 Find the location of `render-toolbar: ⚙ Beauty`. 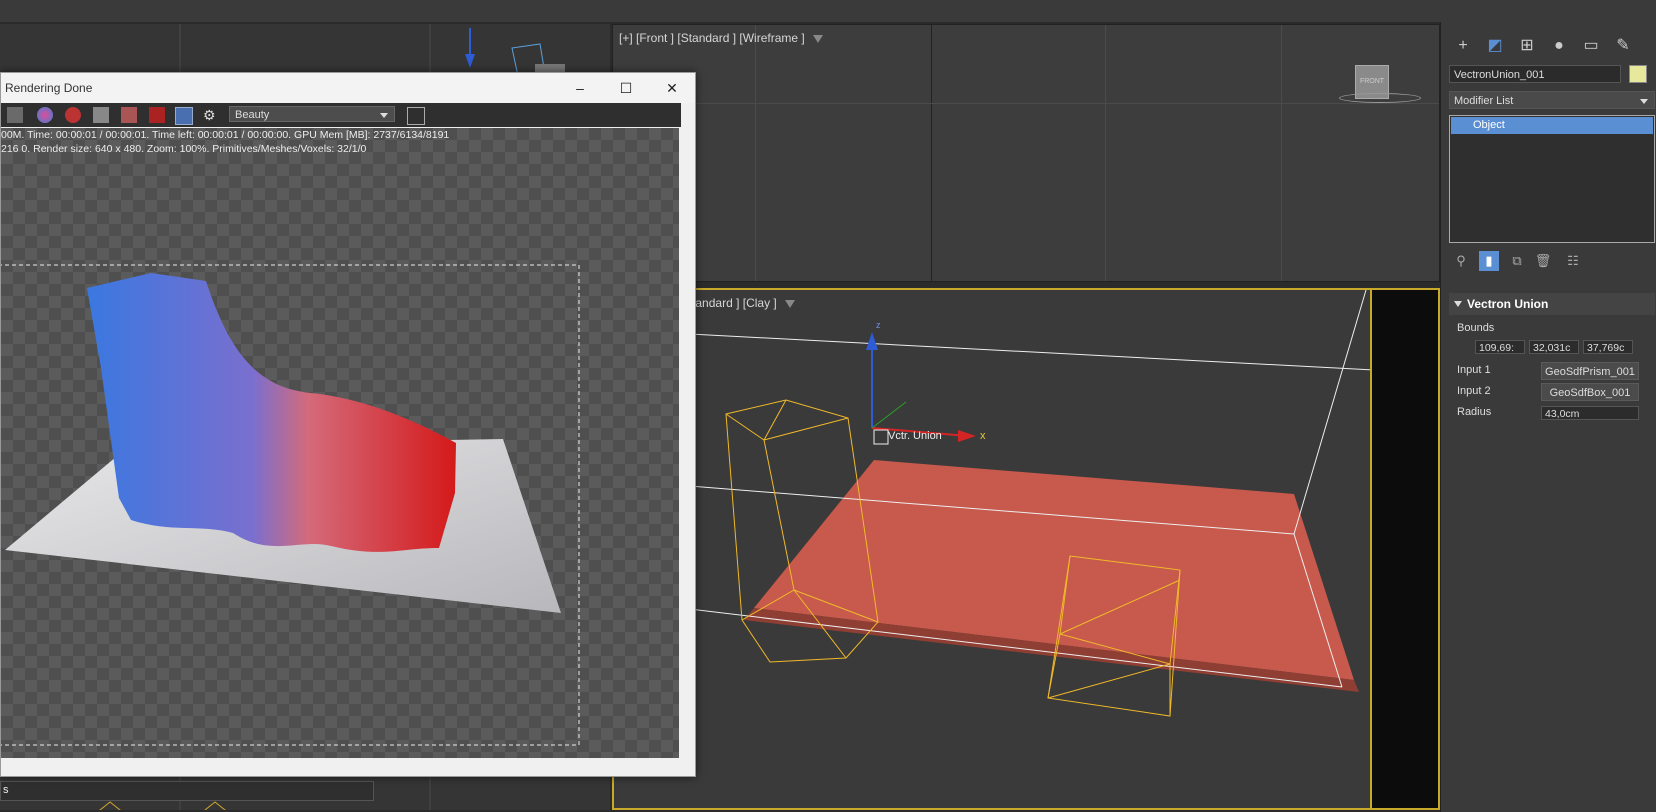

render-toolbar: ⚙ Beauty is located at coordinates (341, 115).